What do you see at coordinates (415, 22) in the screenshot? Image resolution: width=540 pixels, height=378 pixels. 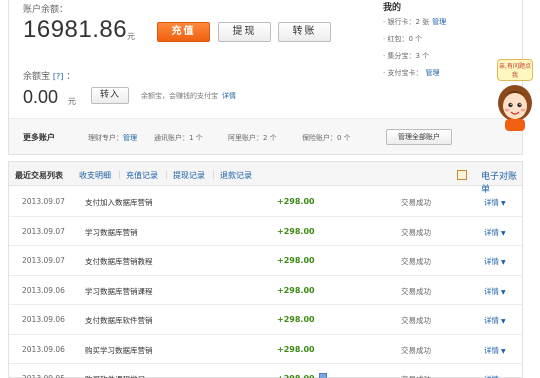 I see `asset-bank-card: · 银行卡：2 张管理` at bounding box center [415, 22].